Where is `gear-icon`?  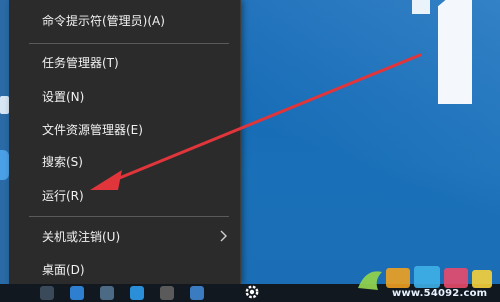
gear-icon is located at coordinates (252, 292).